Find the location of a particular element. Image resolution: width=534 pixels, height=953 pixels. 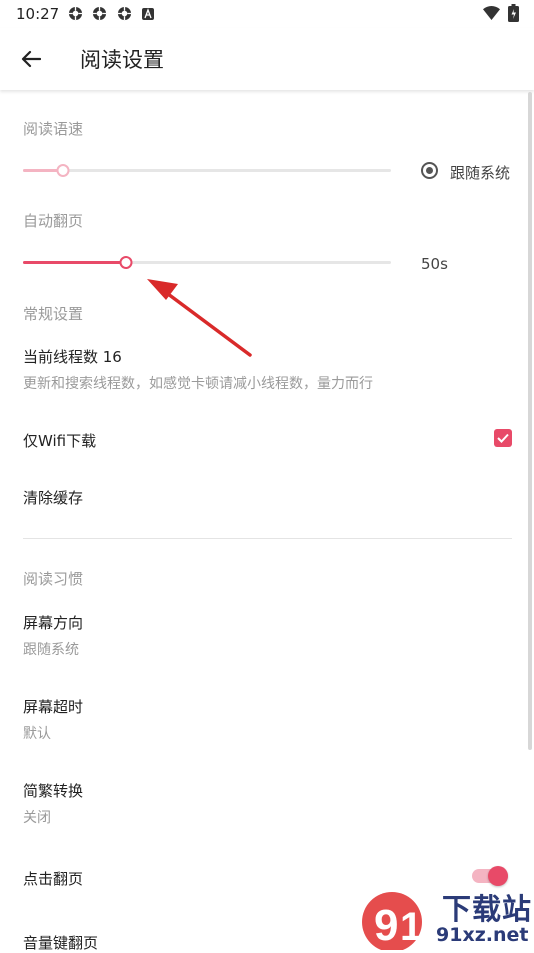

conversion-value: 关闭 is located at coordinates (37, 818).